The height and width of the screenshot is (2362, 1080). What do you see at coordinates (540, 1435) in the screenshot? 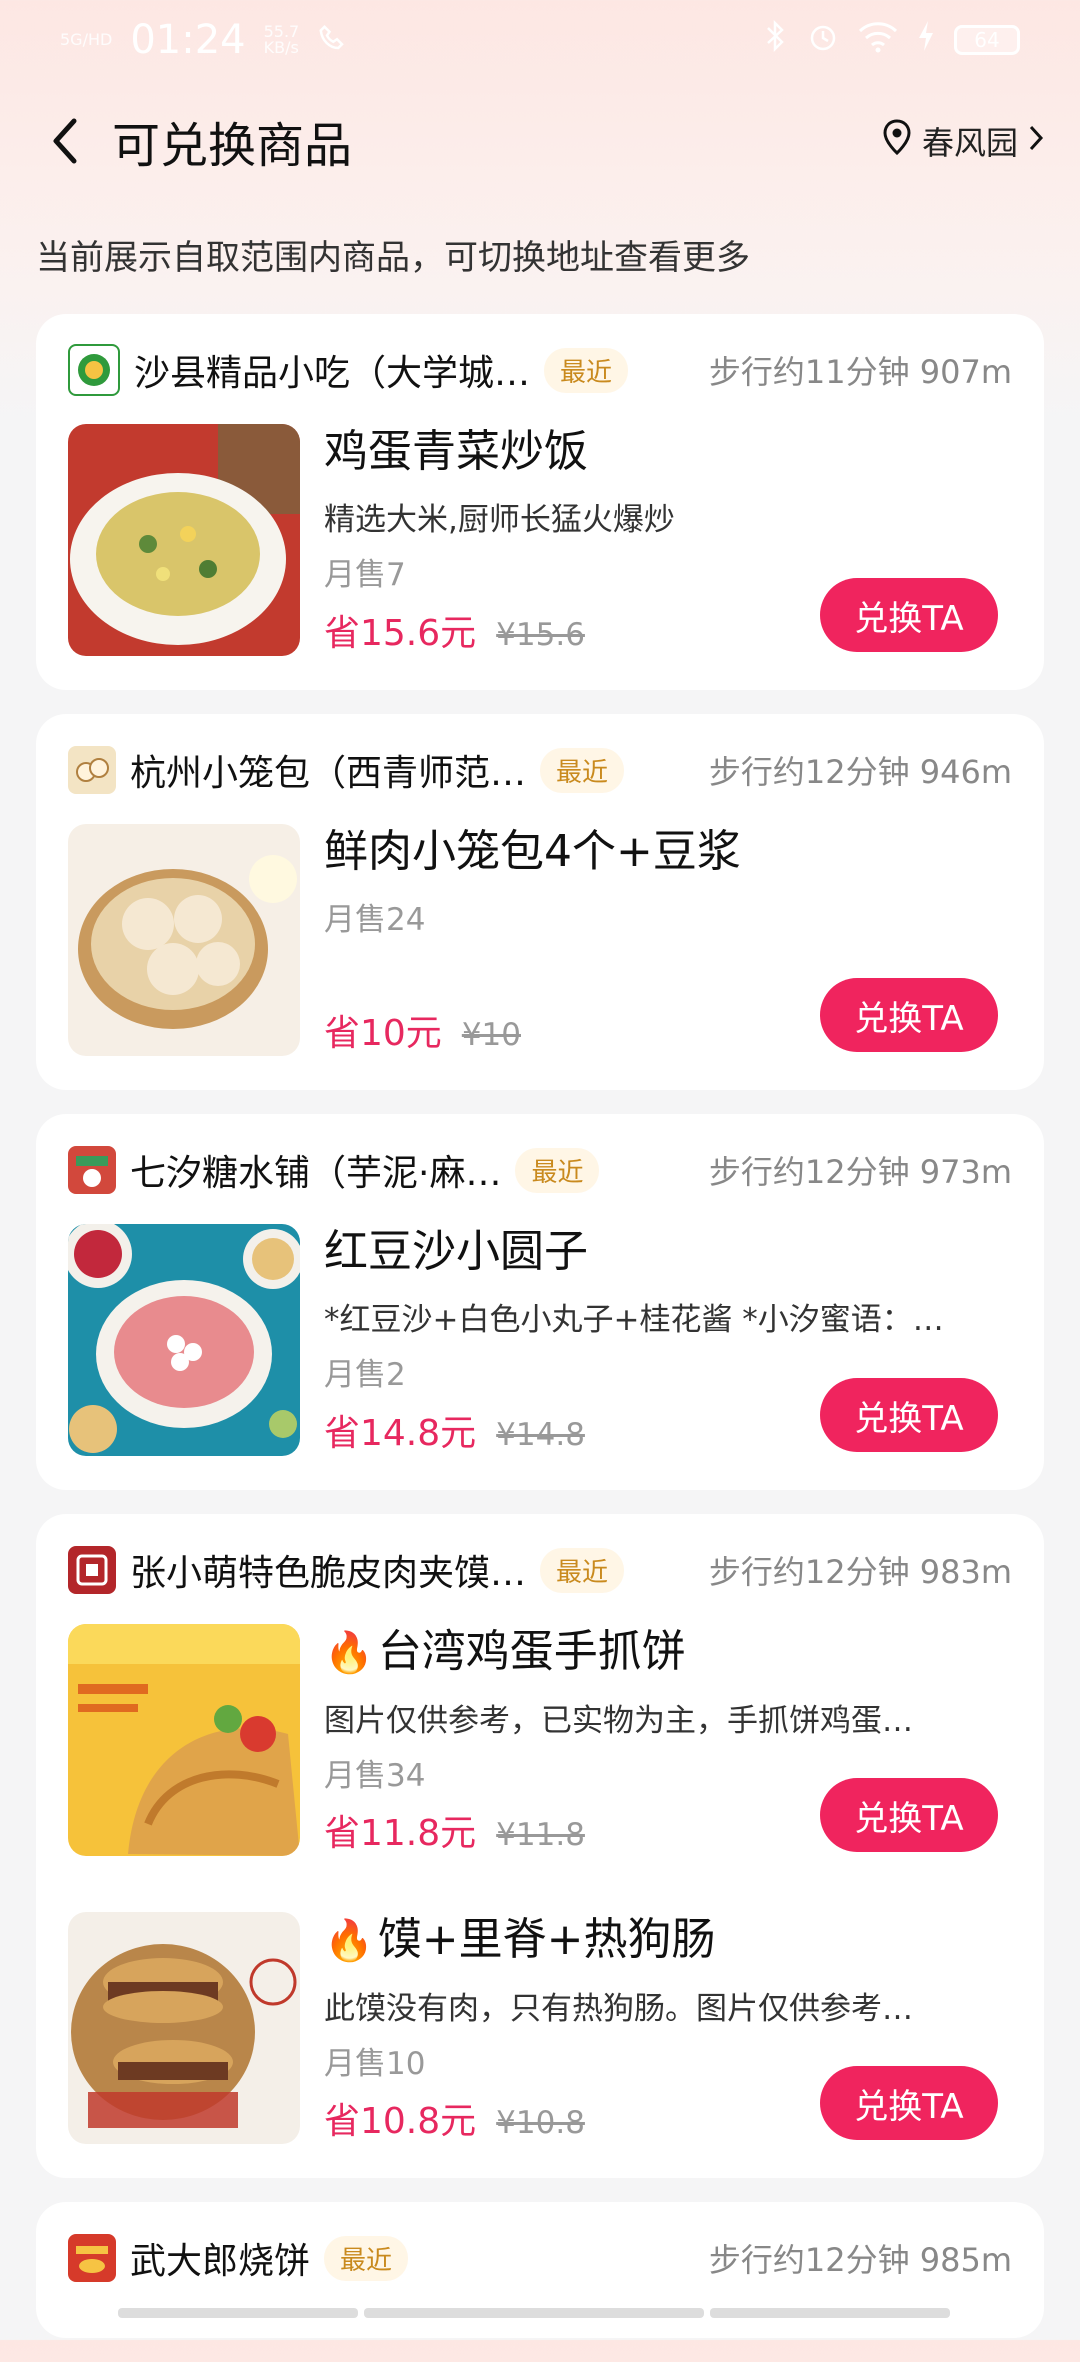
I see `original-price: ¥14.8` at bounding box center [540, 1435].